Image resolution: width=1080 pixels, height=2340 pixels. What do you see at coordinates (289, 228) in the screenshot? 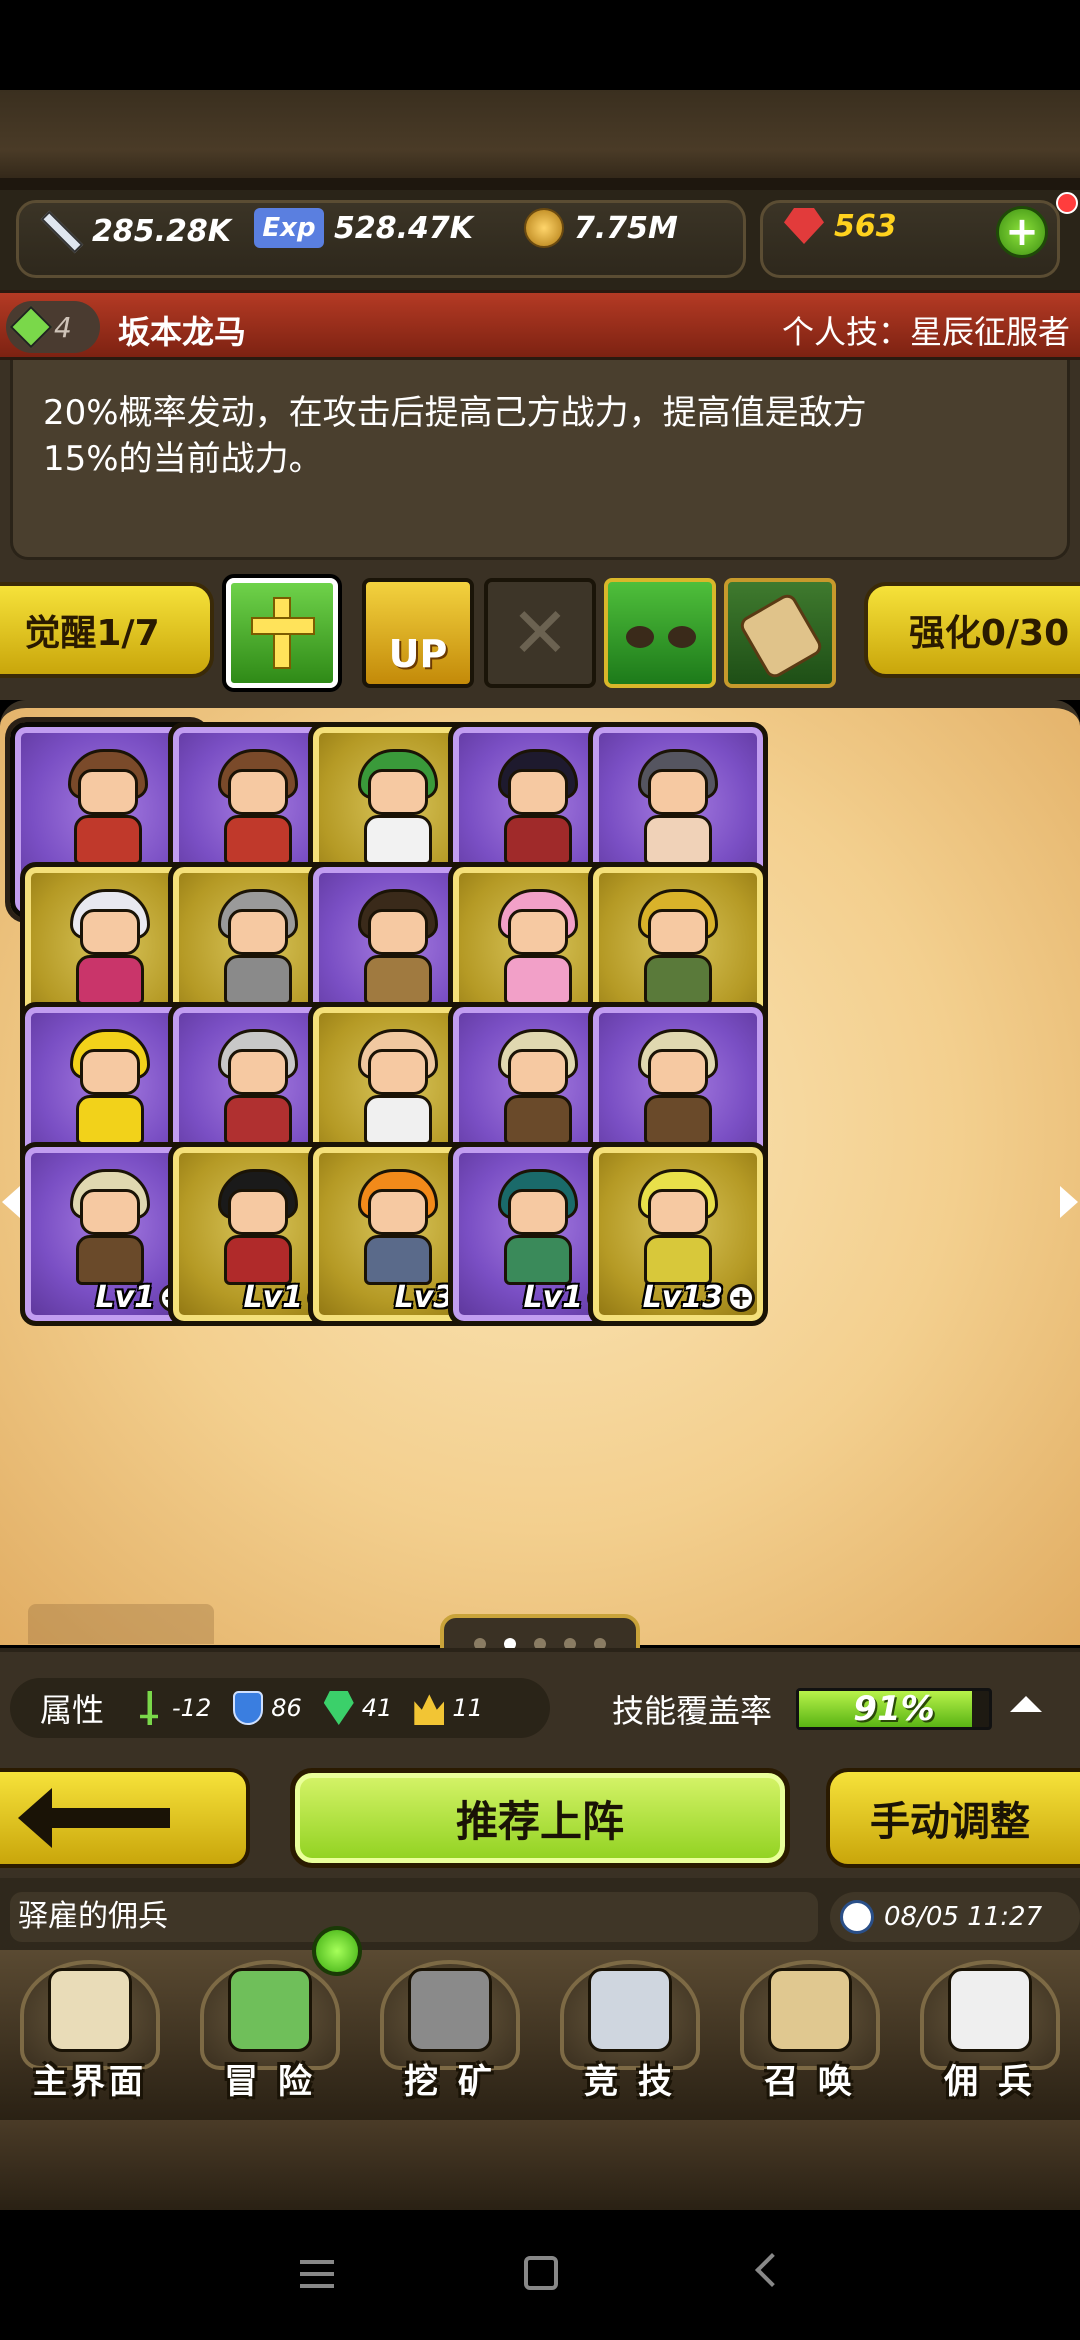
I see `exp-icon: Exp` at bounding box center [289, 228].